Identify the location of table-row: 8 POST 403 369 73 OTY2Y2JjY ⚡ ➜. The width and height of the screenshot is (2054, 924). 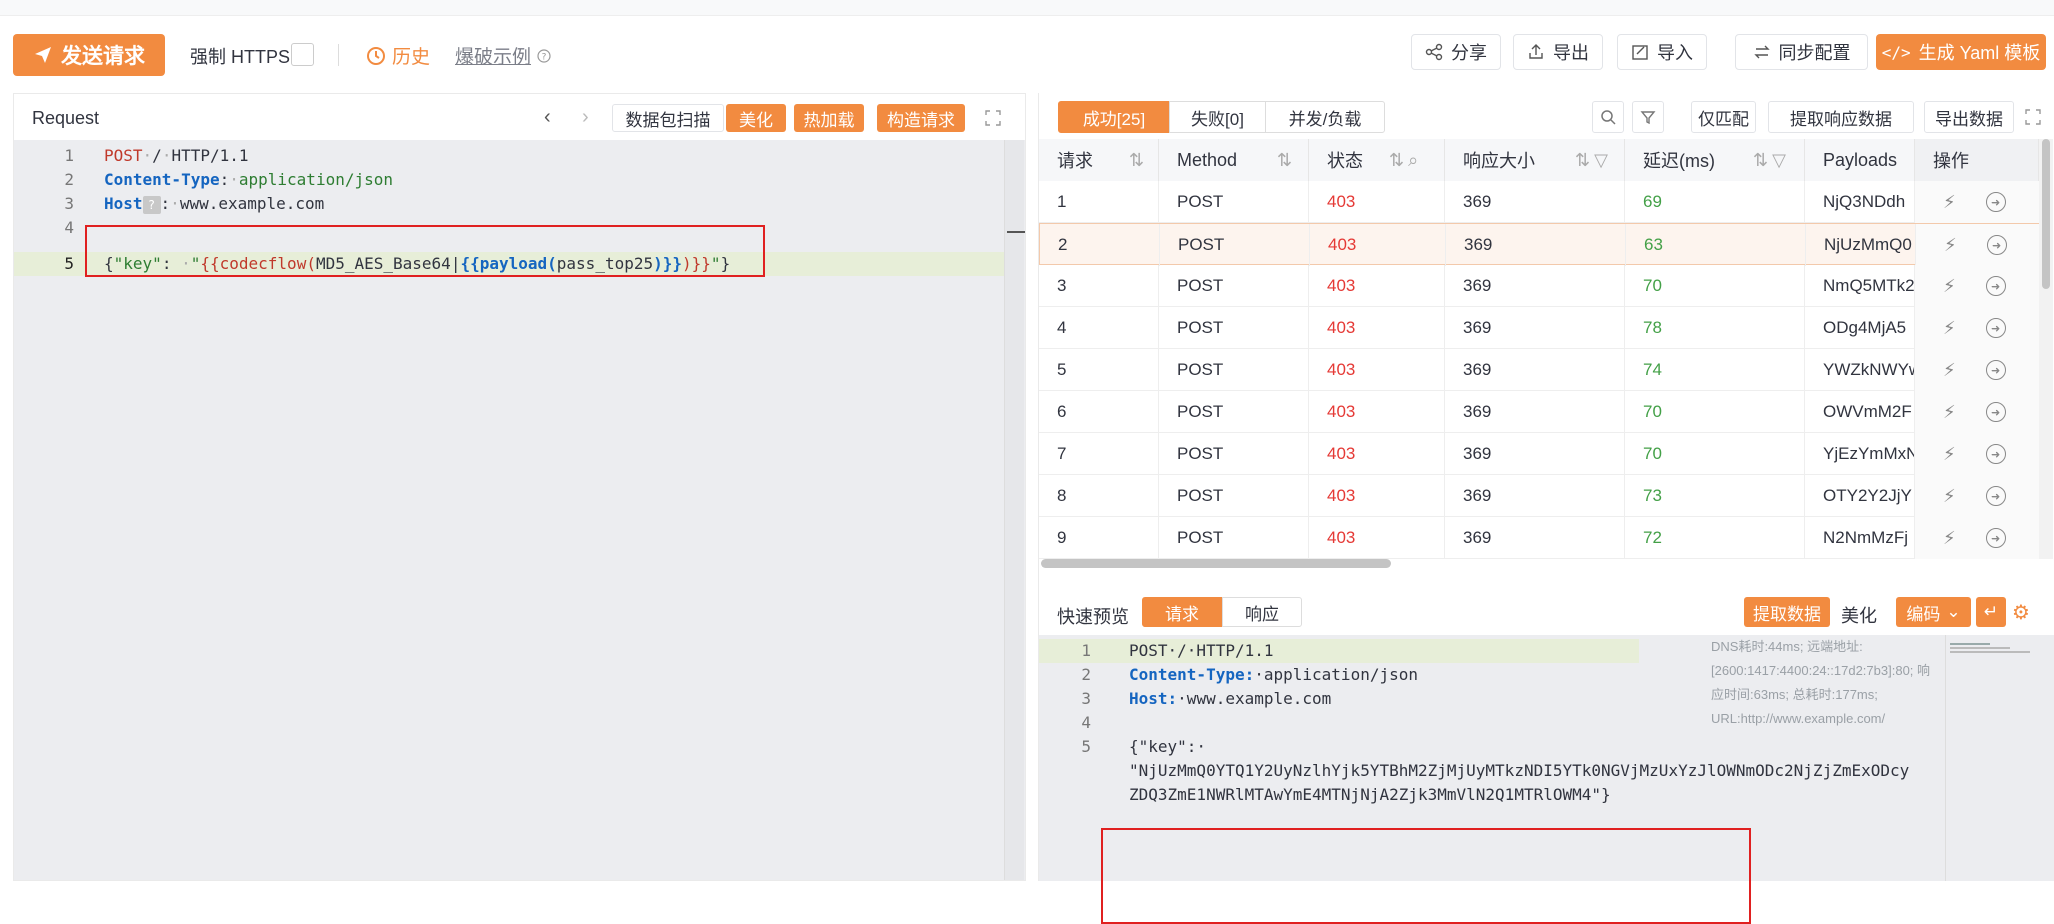
(1539, 496).